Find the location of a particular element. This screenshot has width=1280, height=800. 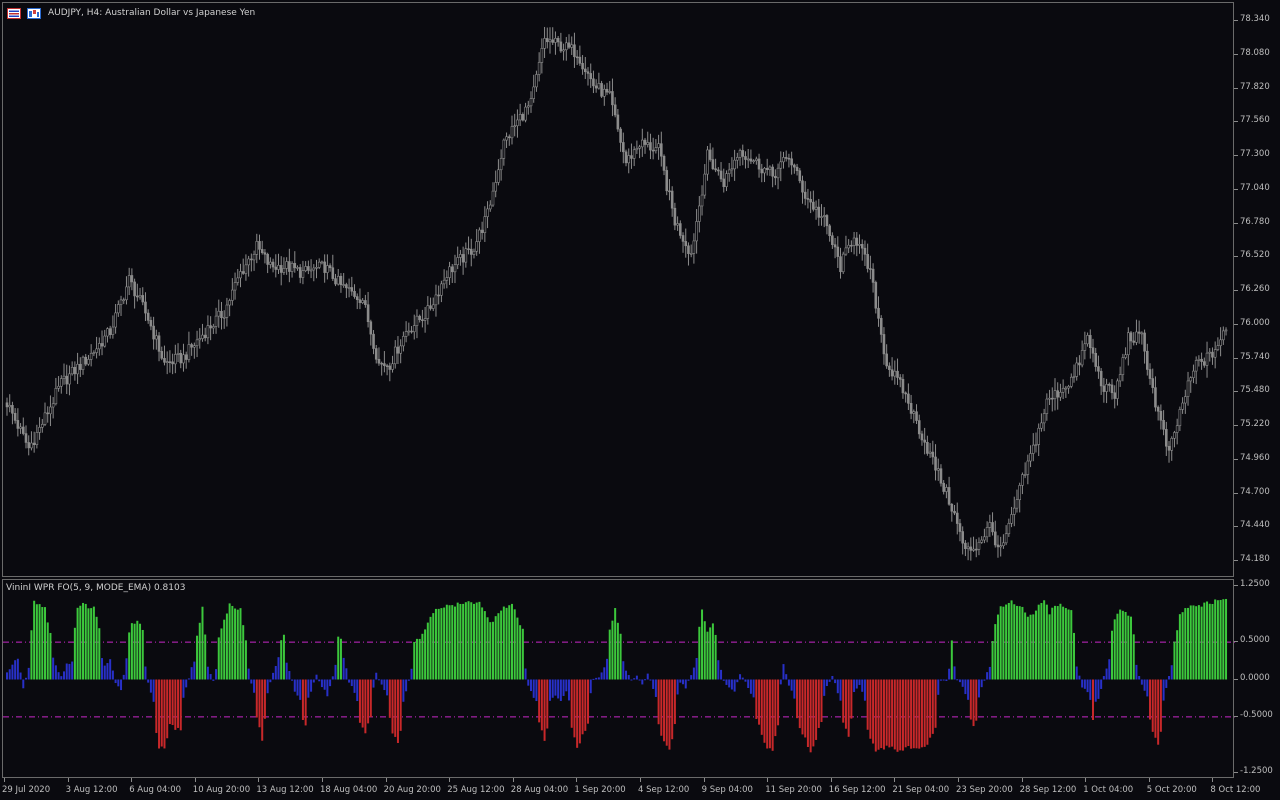

time-axis-label: 16 Sep 12:00 is located at coordinates (857, 790).